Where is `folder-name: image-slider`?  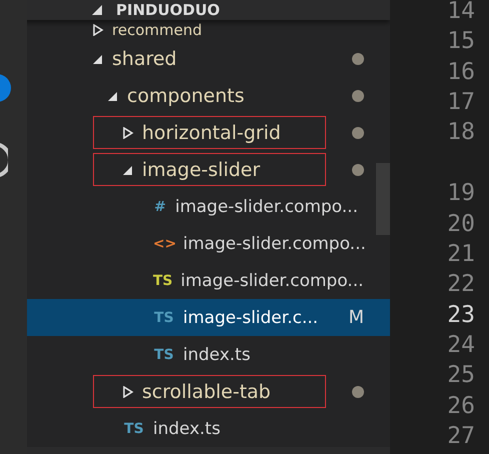
folder-name: image-slider is located at coordinates (201, 169).